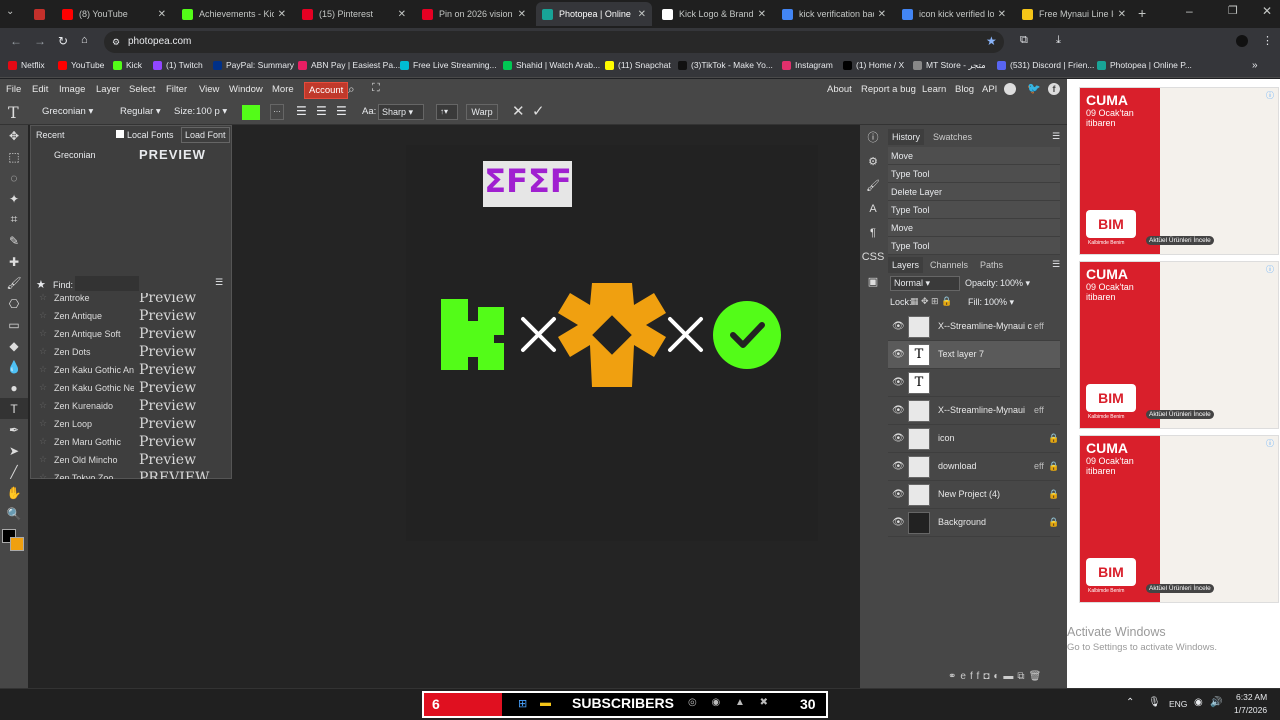 This screenshot has width=1280, height=720. I want to click on browser-tab: Photopea | Online P ✕, so click(594, 14).